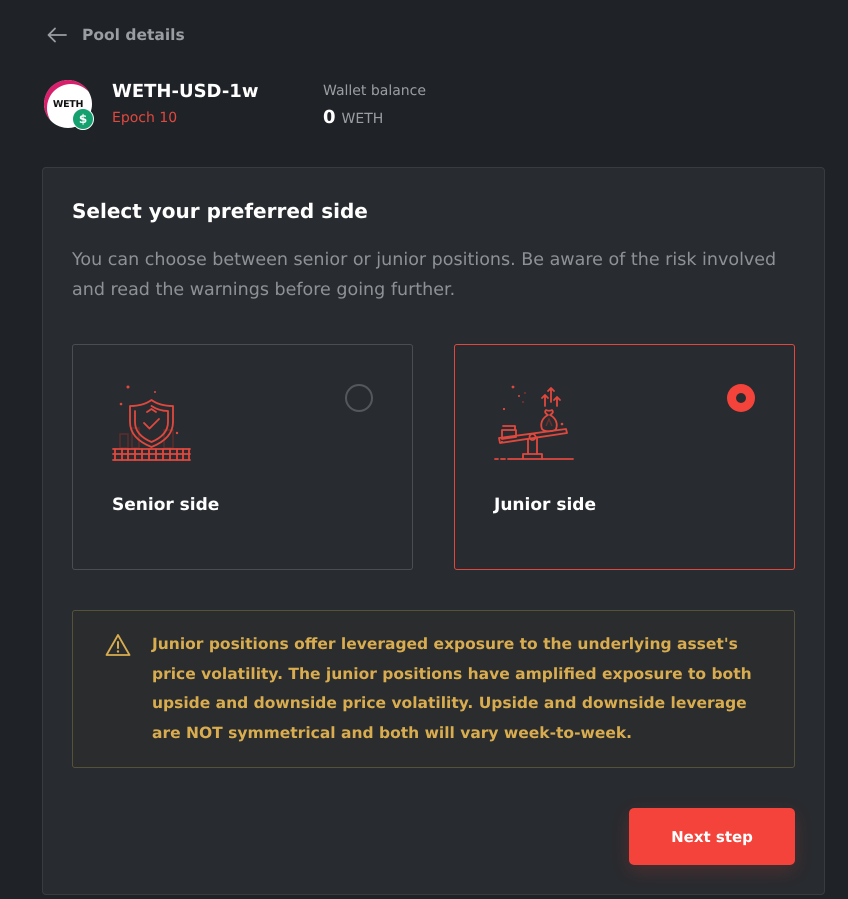  I want to click on warning-icon, so click(118, 645).